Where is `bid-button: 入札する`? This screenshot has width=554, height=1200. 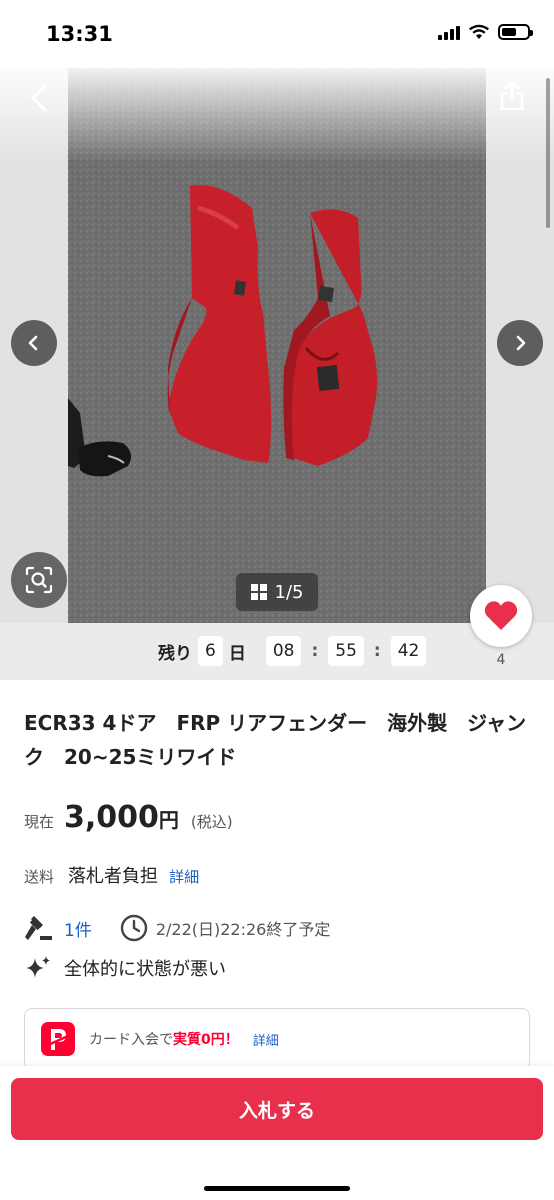 bid-button: 入札する is located at coordinates (277, 1109).